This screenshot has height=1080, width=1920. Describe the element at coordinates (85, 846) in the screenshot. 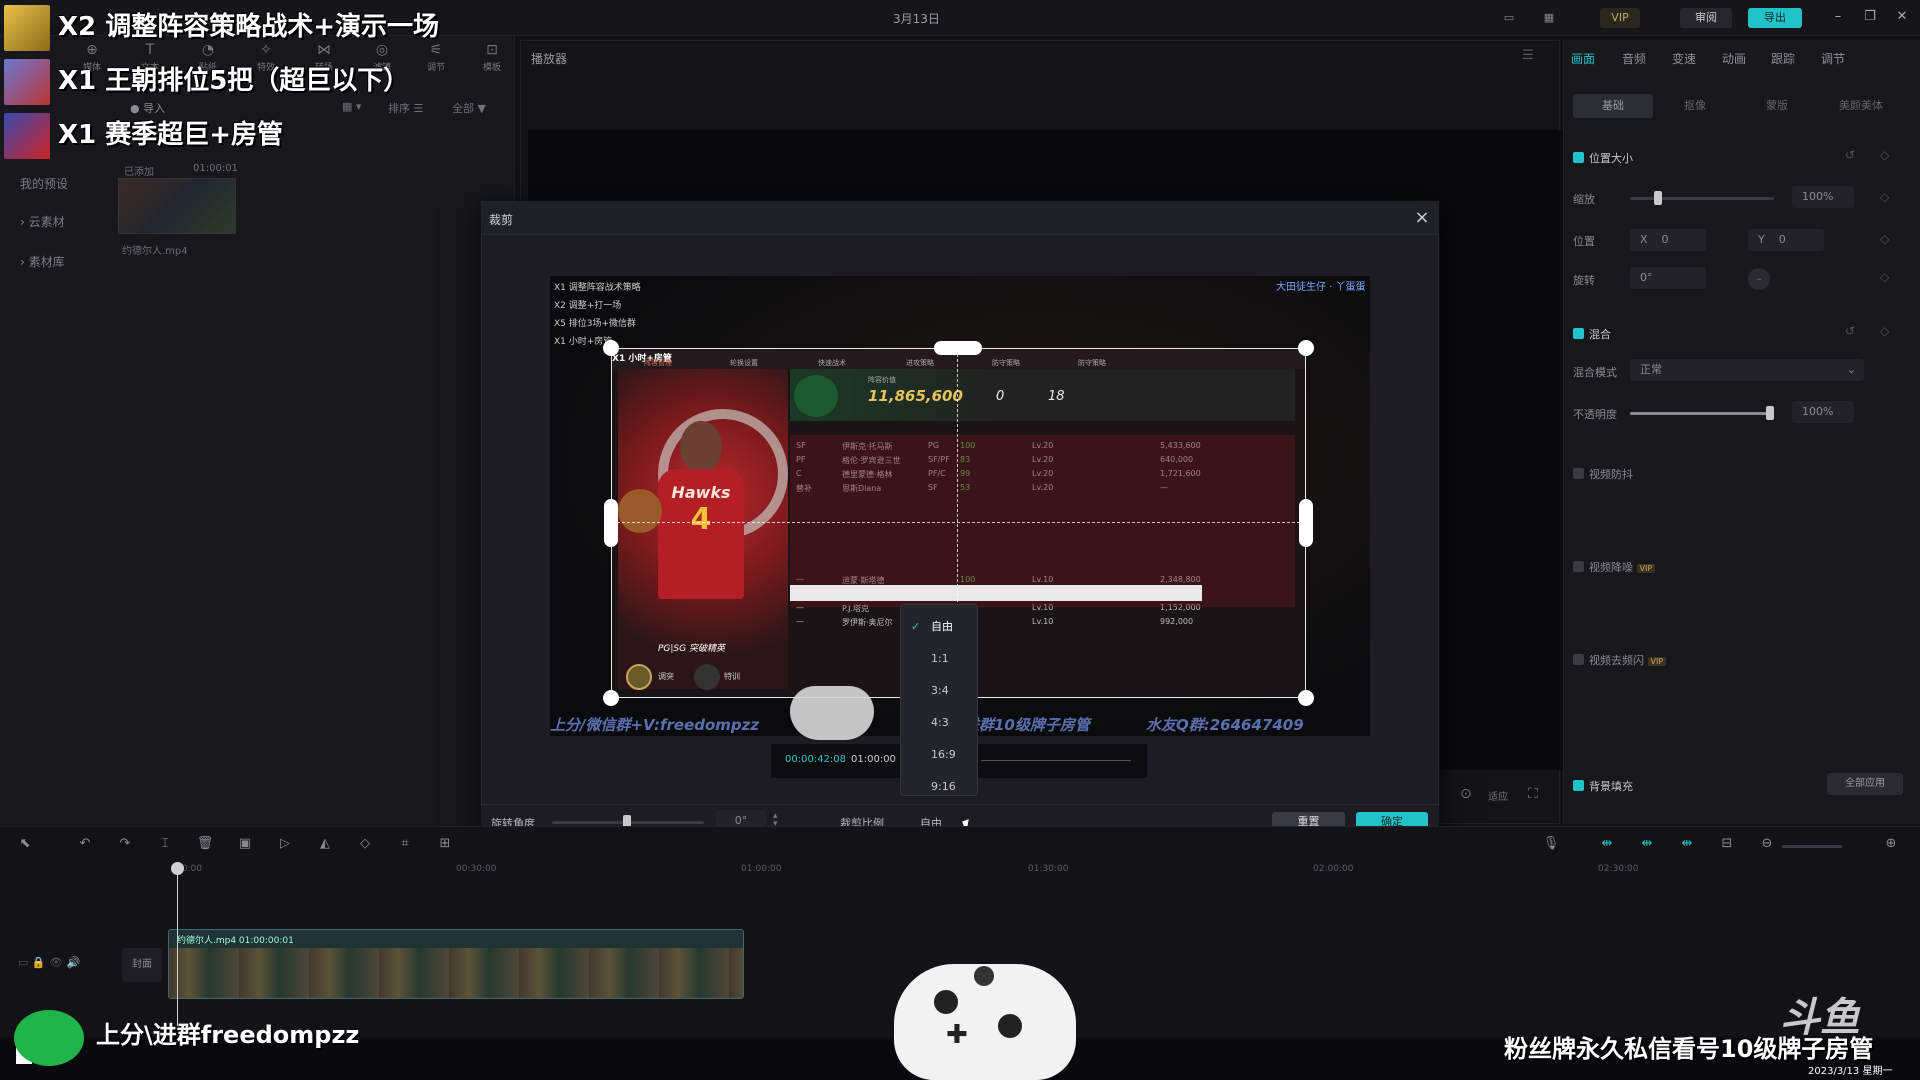

I see `undo-icon: ↶` at that location.